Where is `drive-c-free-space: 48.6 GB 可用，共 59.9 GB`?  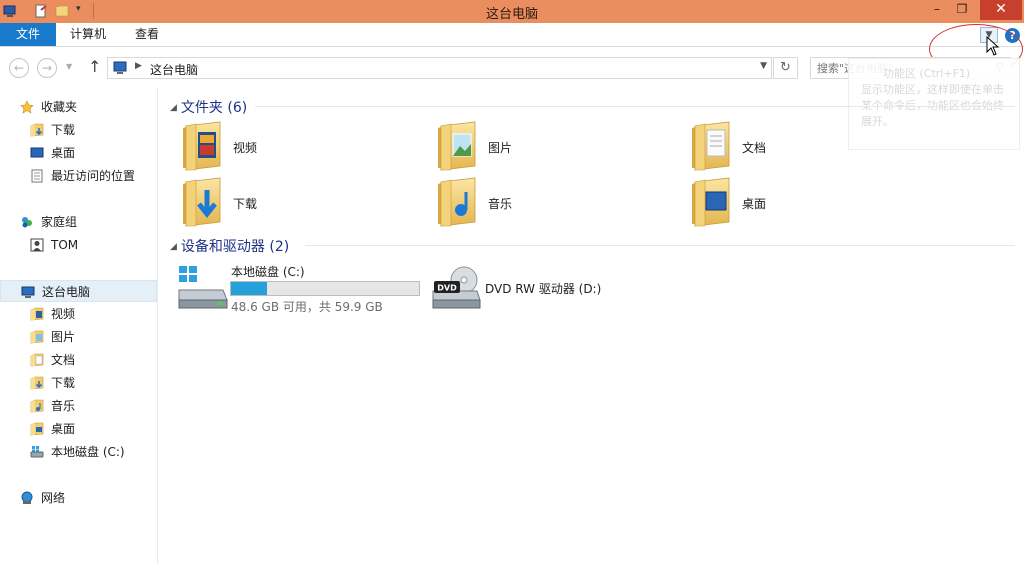
drive-c-free-space: 48.6 GB 可用，共 59.9 GB is located at coordinates (307, 307).